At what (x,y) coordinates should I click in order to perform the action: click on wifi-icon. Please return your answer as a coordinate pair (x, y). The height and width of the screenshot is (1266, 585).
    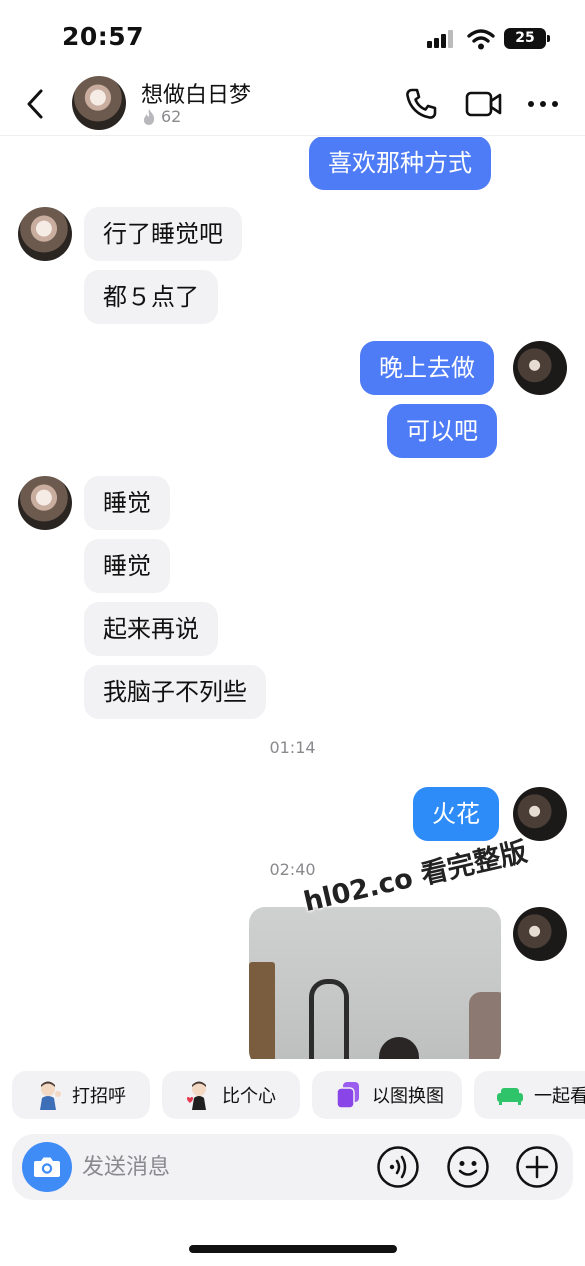
    Looking at the image, I should click on (481, 39).